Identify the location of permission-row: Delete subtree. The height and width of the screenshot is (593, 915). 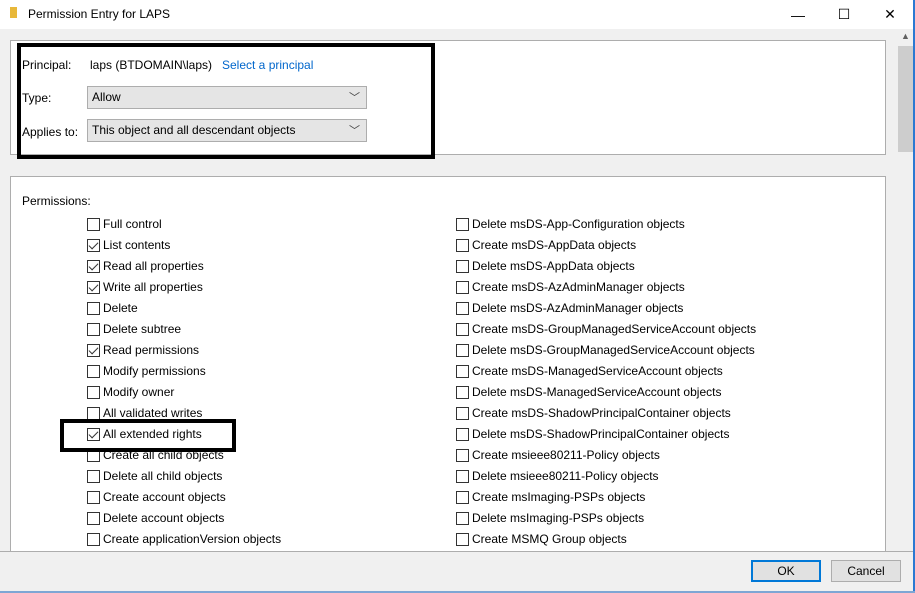
(134, 329).